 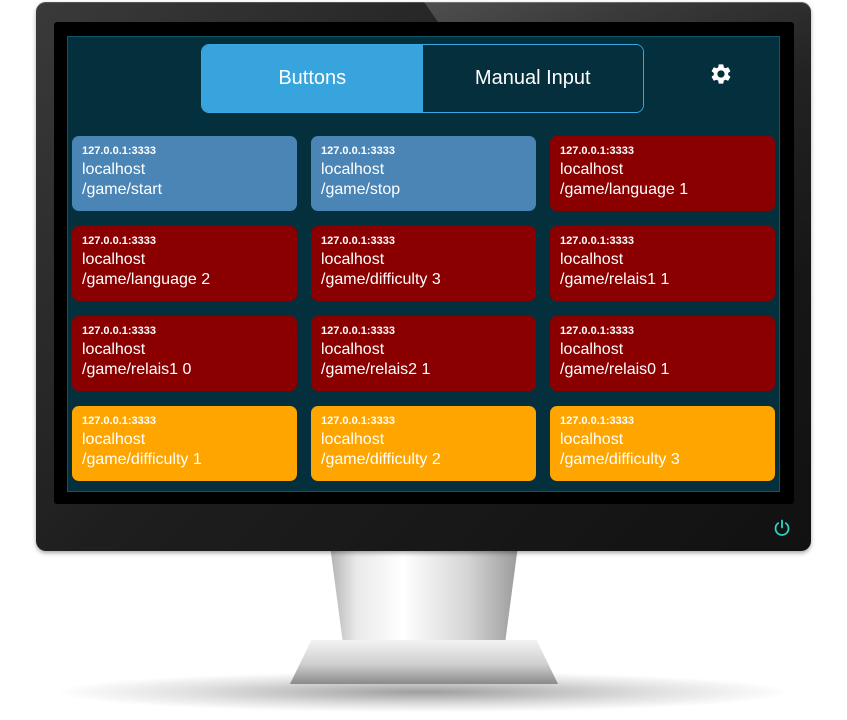 What do you see at coordinates (146, 279) in the screenshot?
I see `button-path: /game/language 2` at bounding box center [146, 279].